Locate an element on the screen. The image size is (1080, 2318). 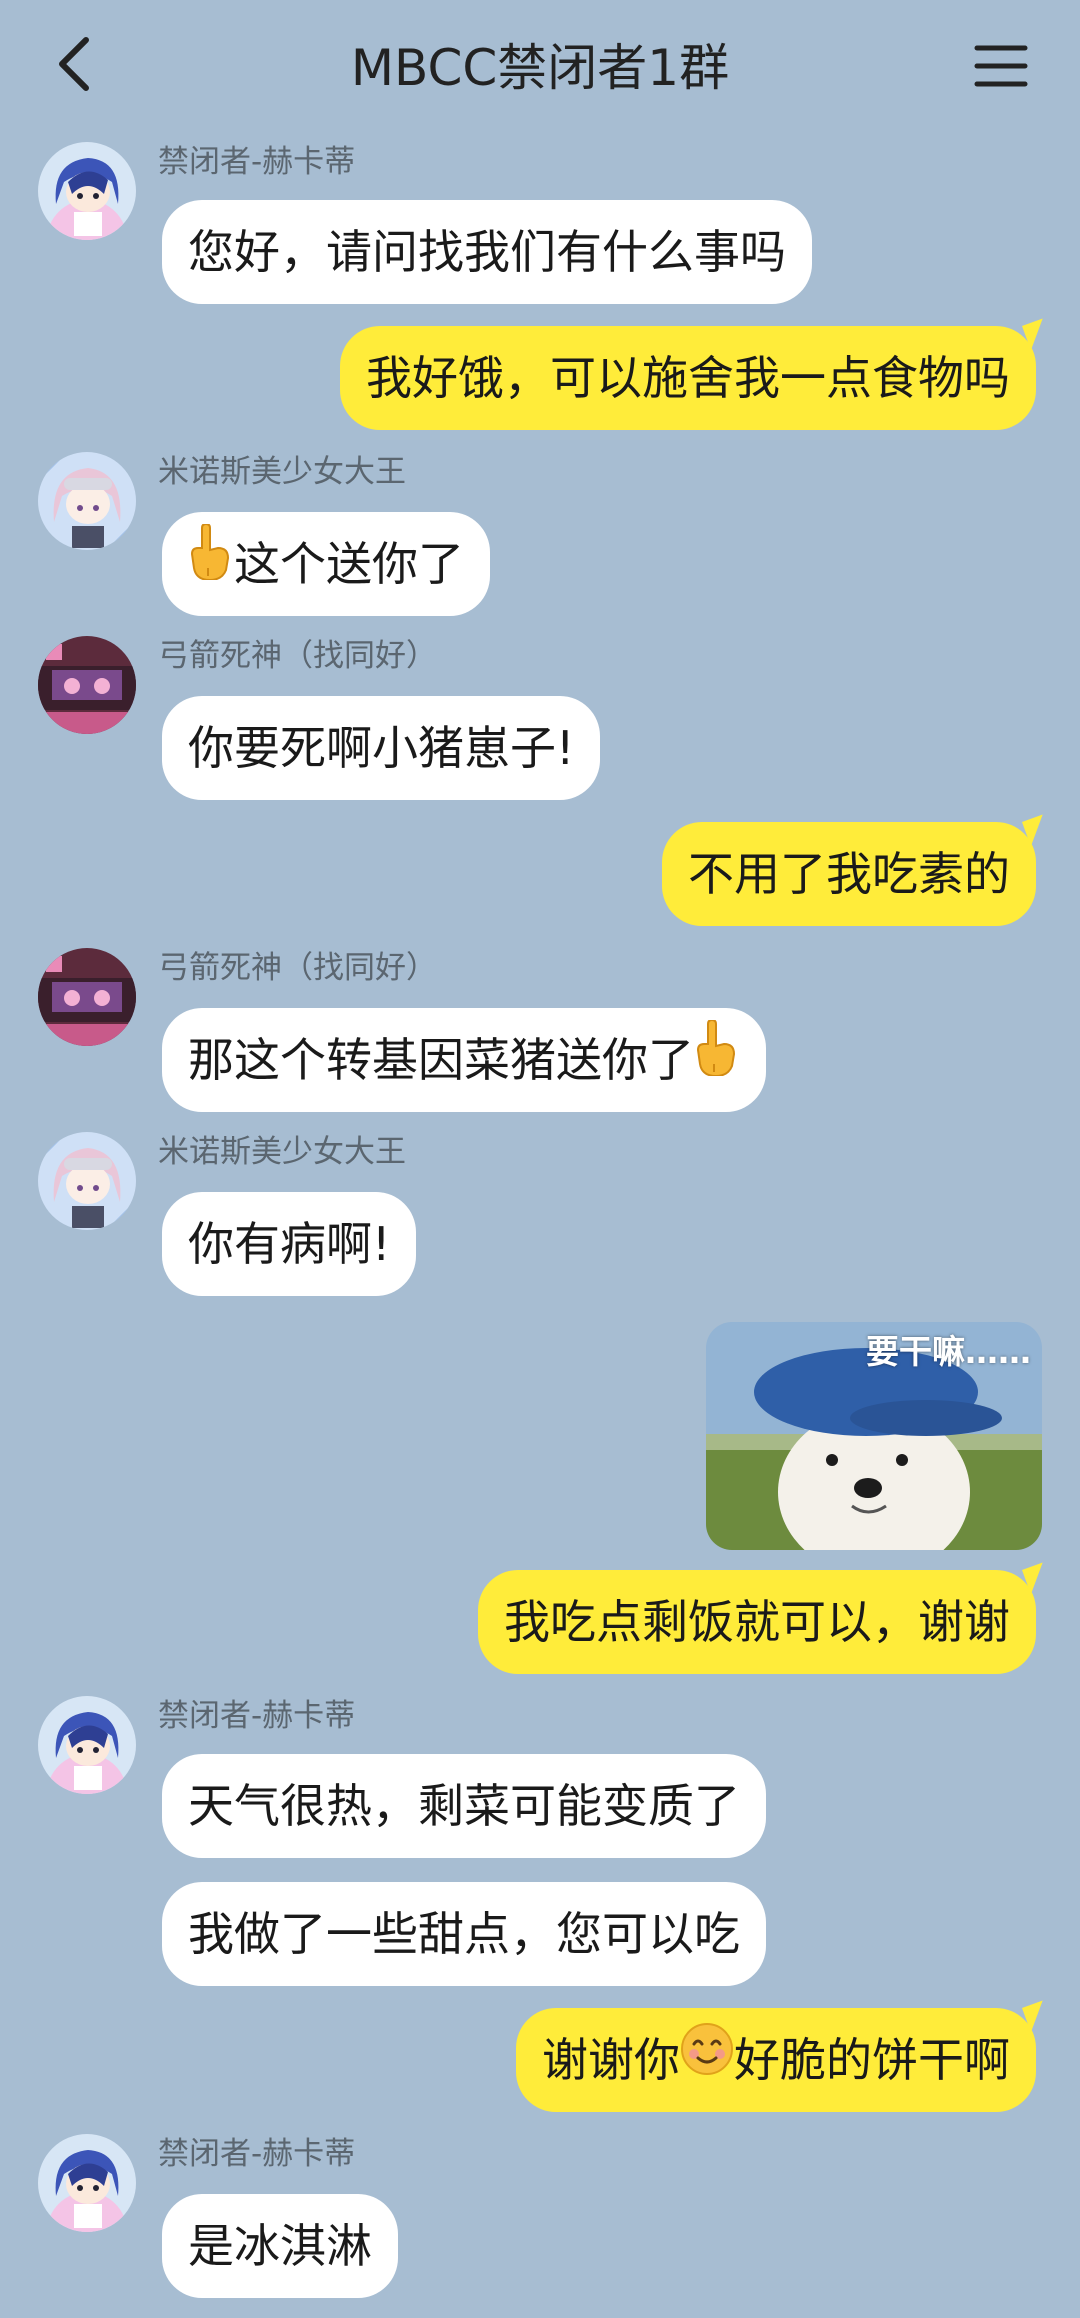
message-bubble-incoming: 那这个转基因菜猪送你了 is located at coordinates (464, 1060).